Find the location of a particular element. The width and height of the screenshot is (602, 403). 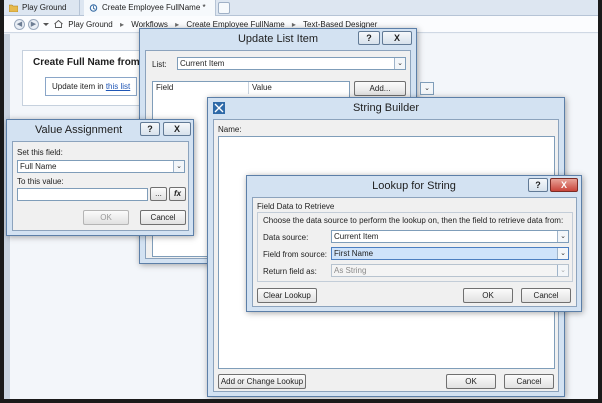

tab-bar: Play Ground Create Employee FullName * is located at coordinates (301, 8).